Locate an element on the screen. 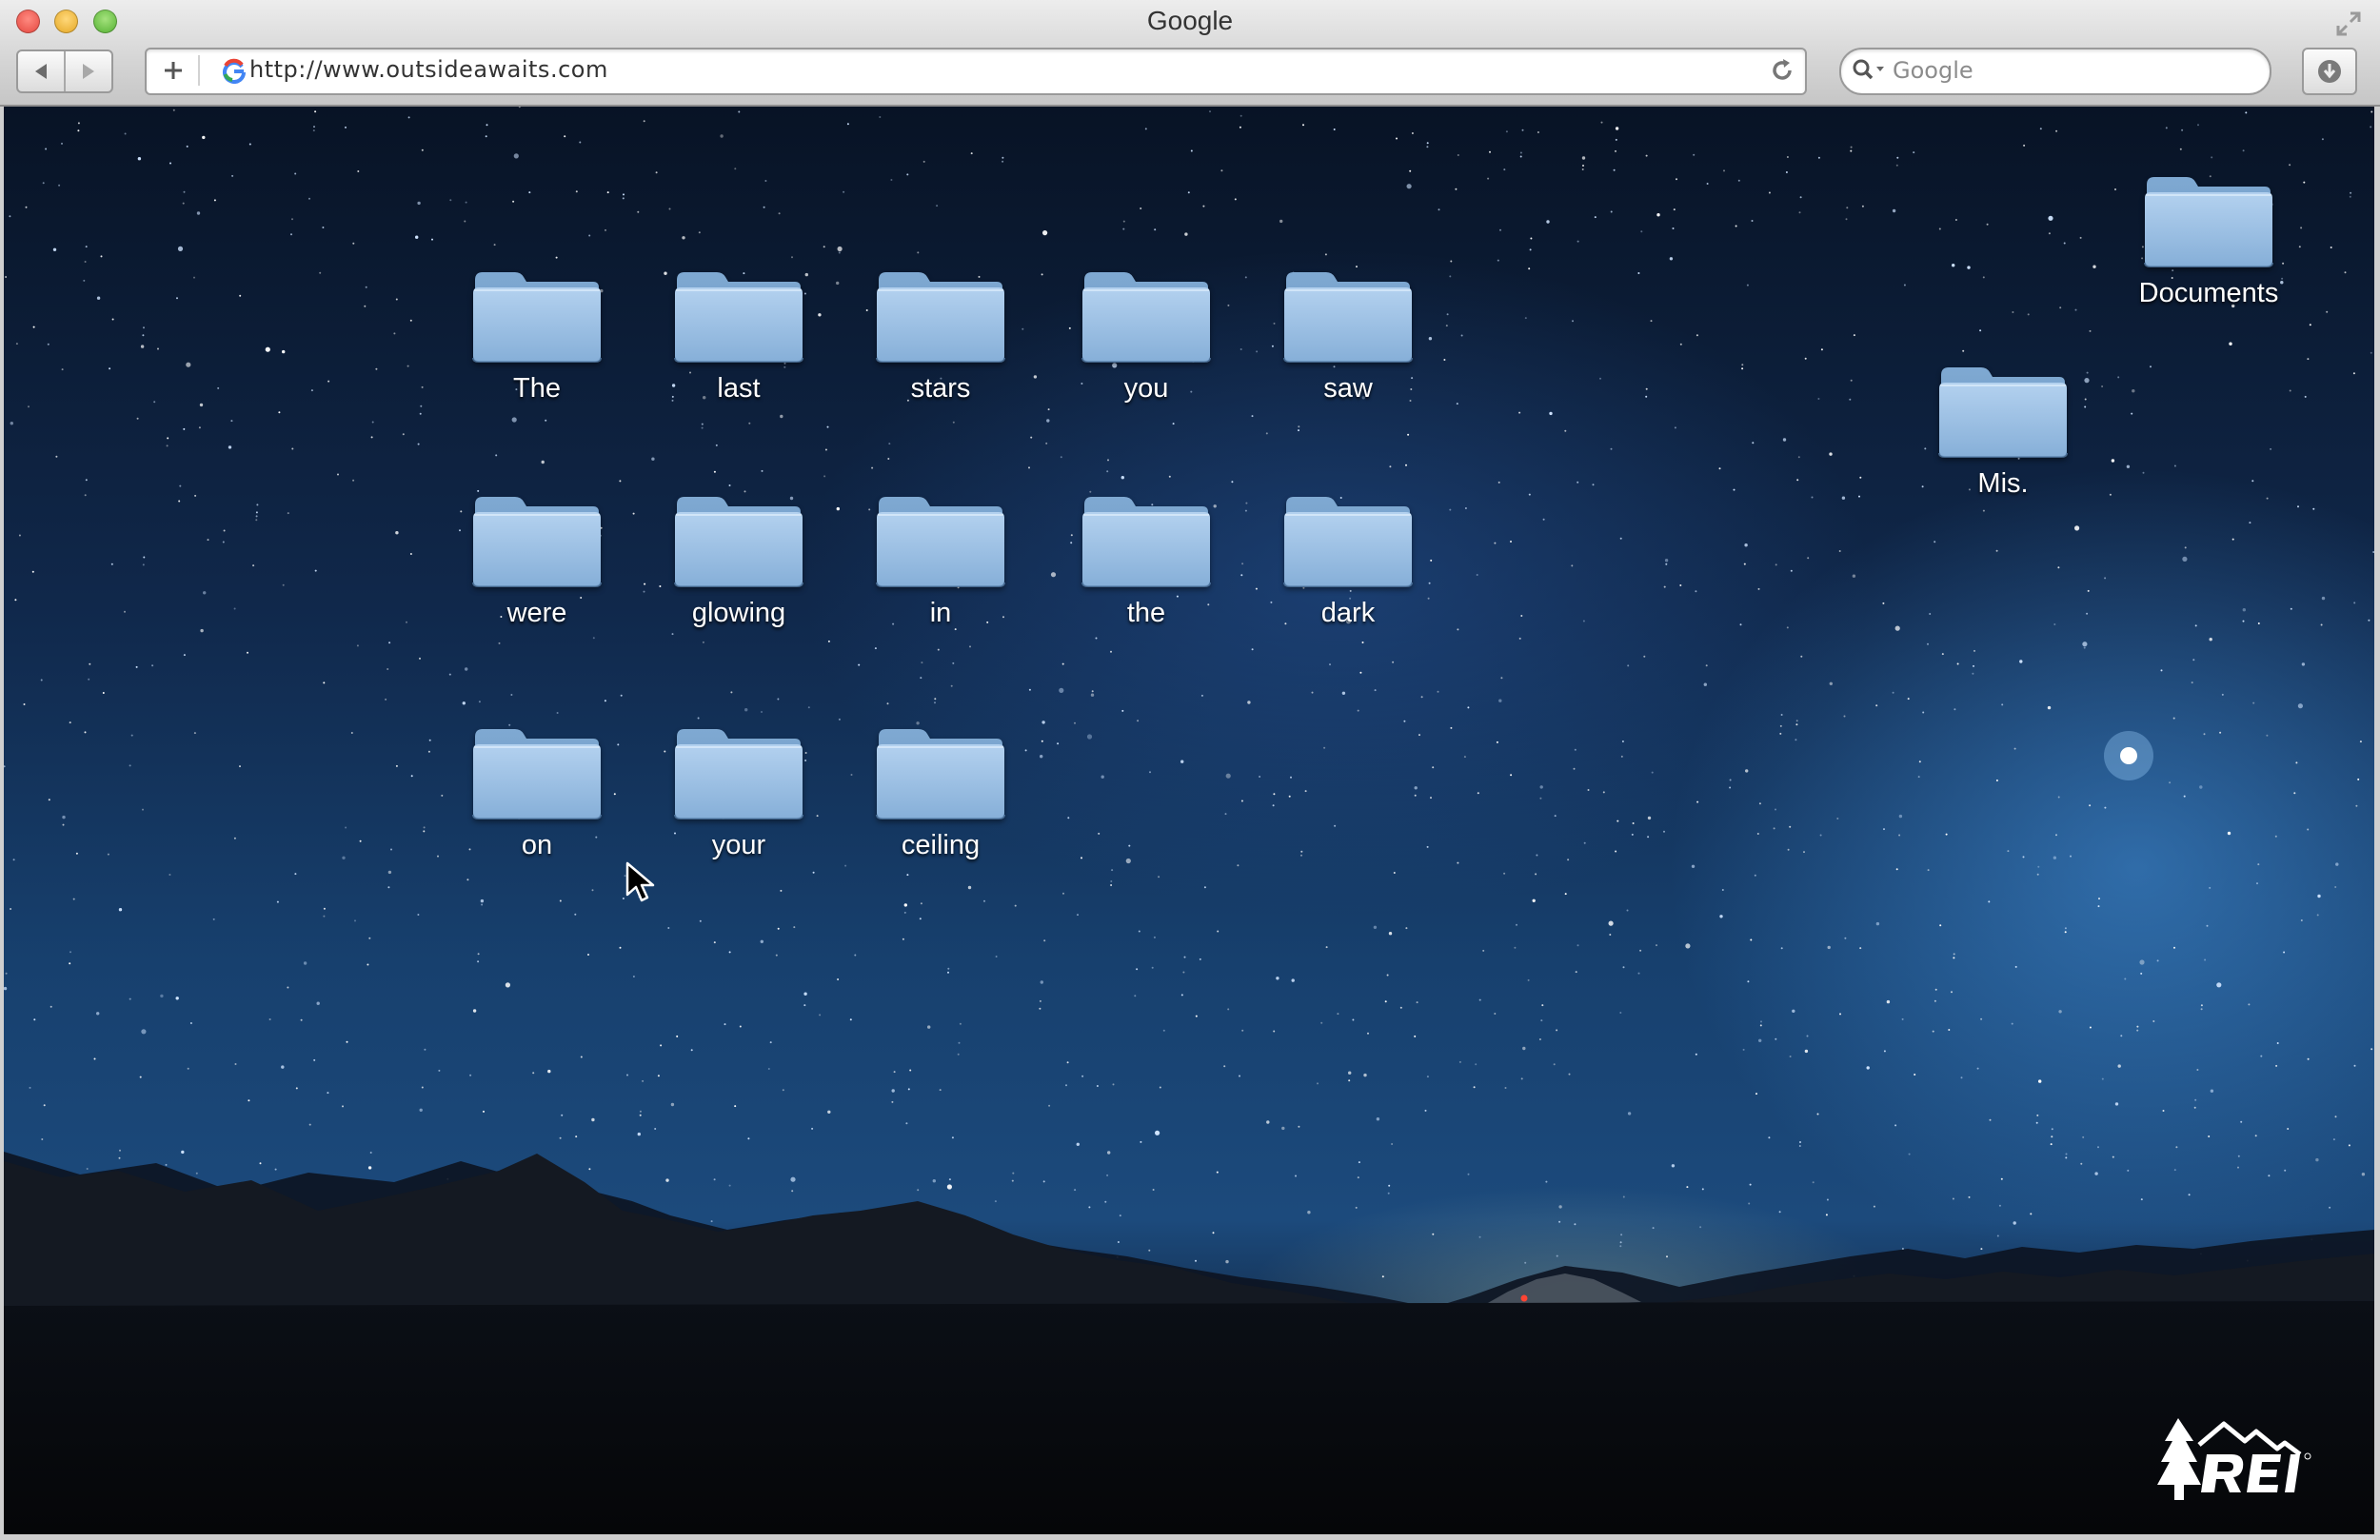 Image resolution: width=2380 pixels, height=1540 pixels. folder-label: dark is located at coordinates (1348, 613).